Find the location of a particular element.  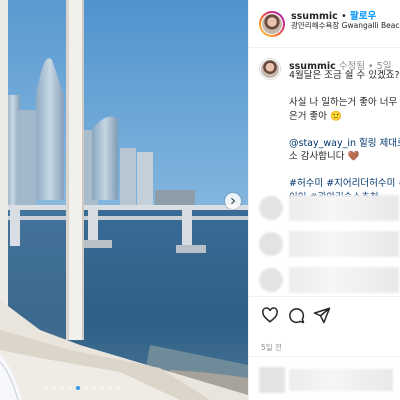

next-photo-button is located at coordinates (233, 201).